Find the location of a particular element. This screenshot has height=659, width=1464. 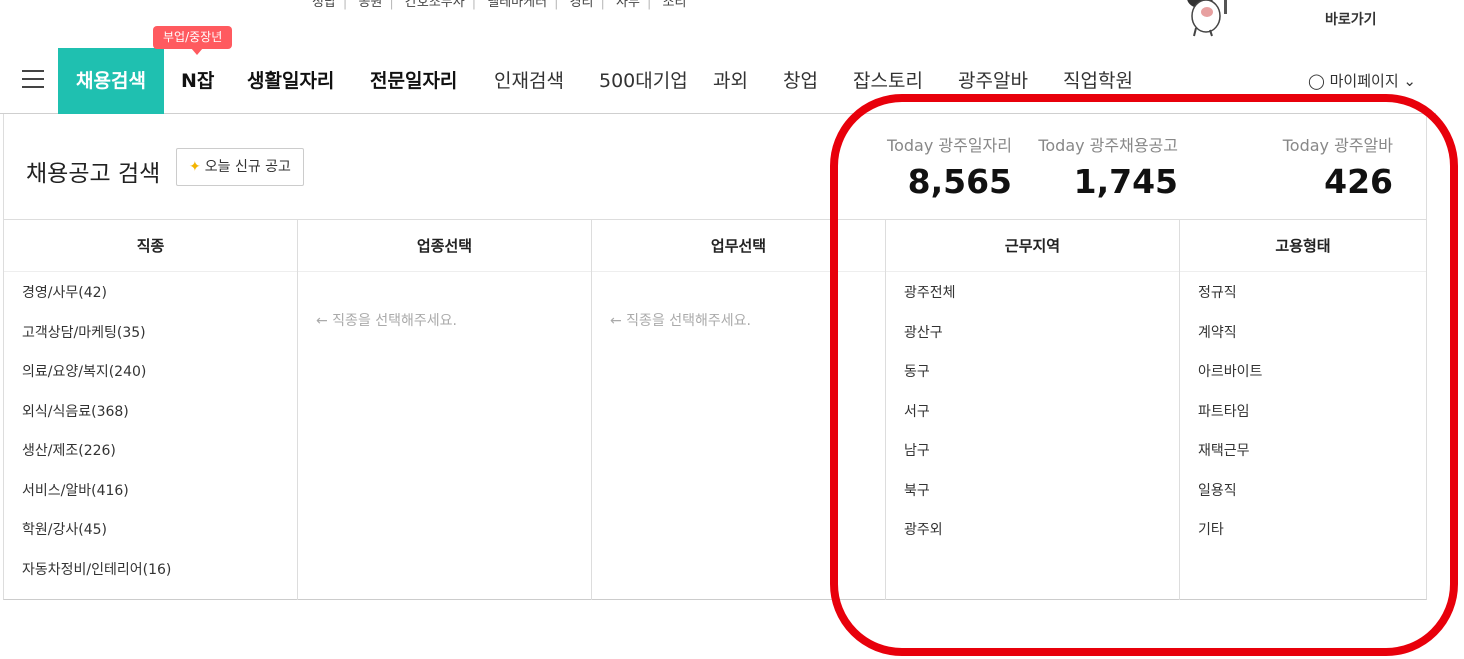

list-item: 학원/강사(45) is located at coordinates (150, 538).